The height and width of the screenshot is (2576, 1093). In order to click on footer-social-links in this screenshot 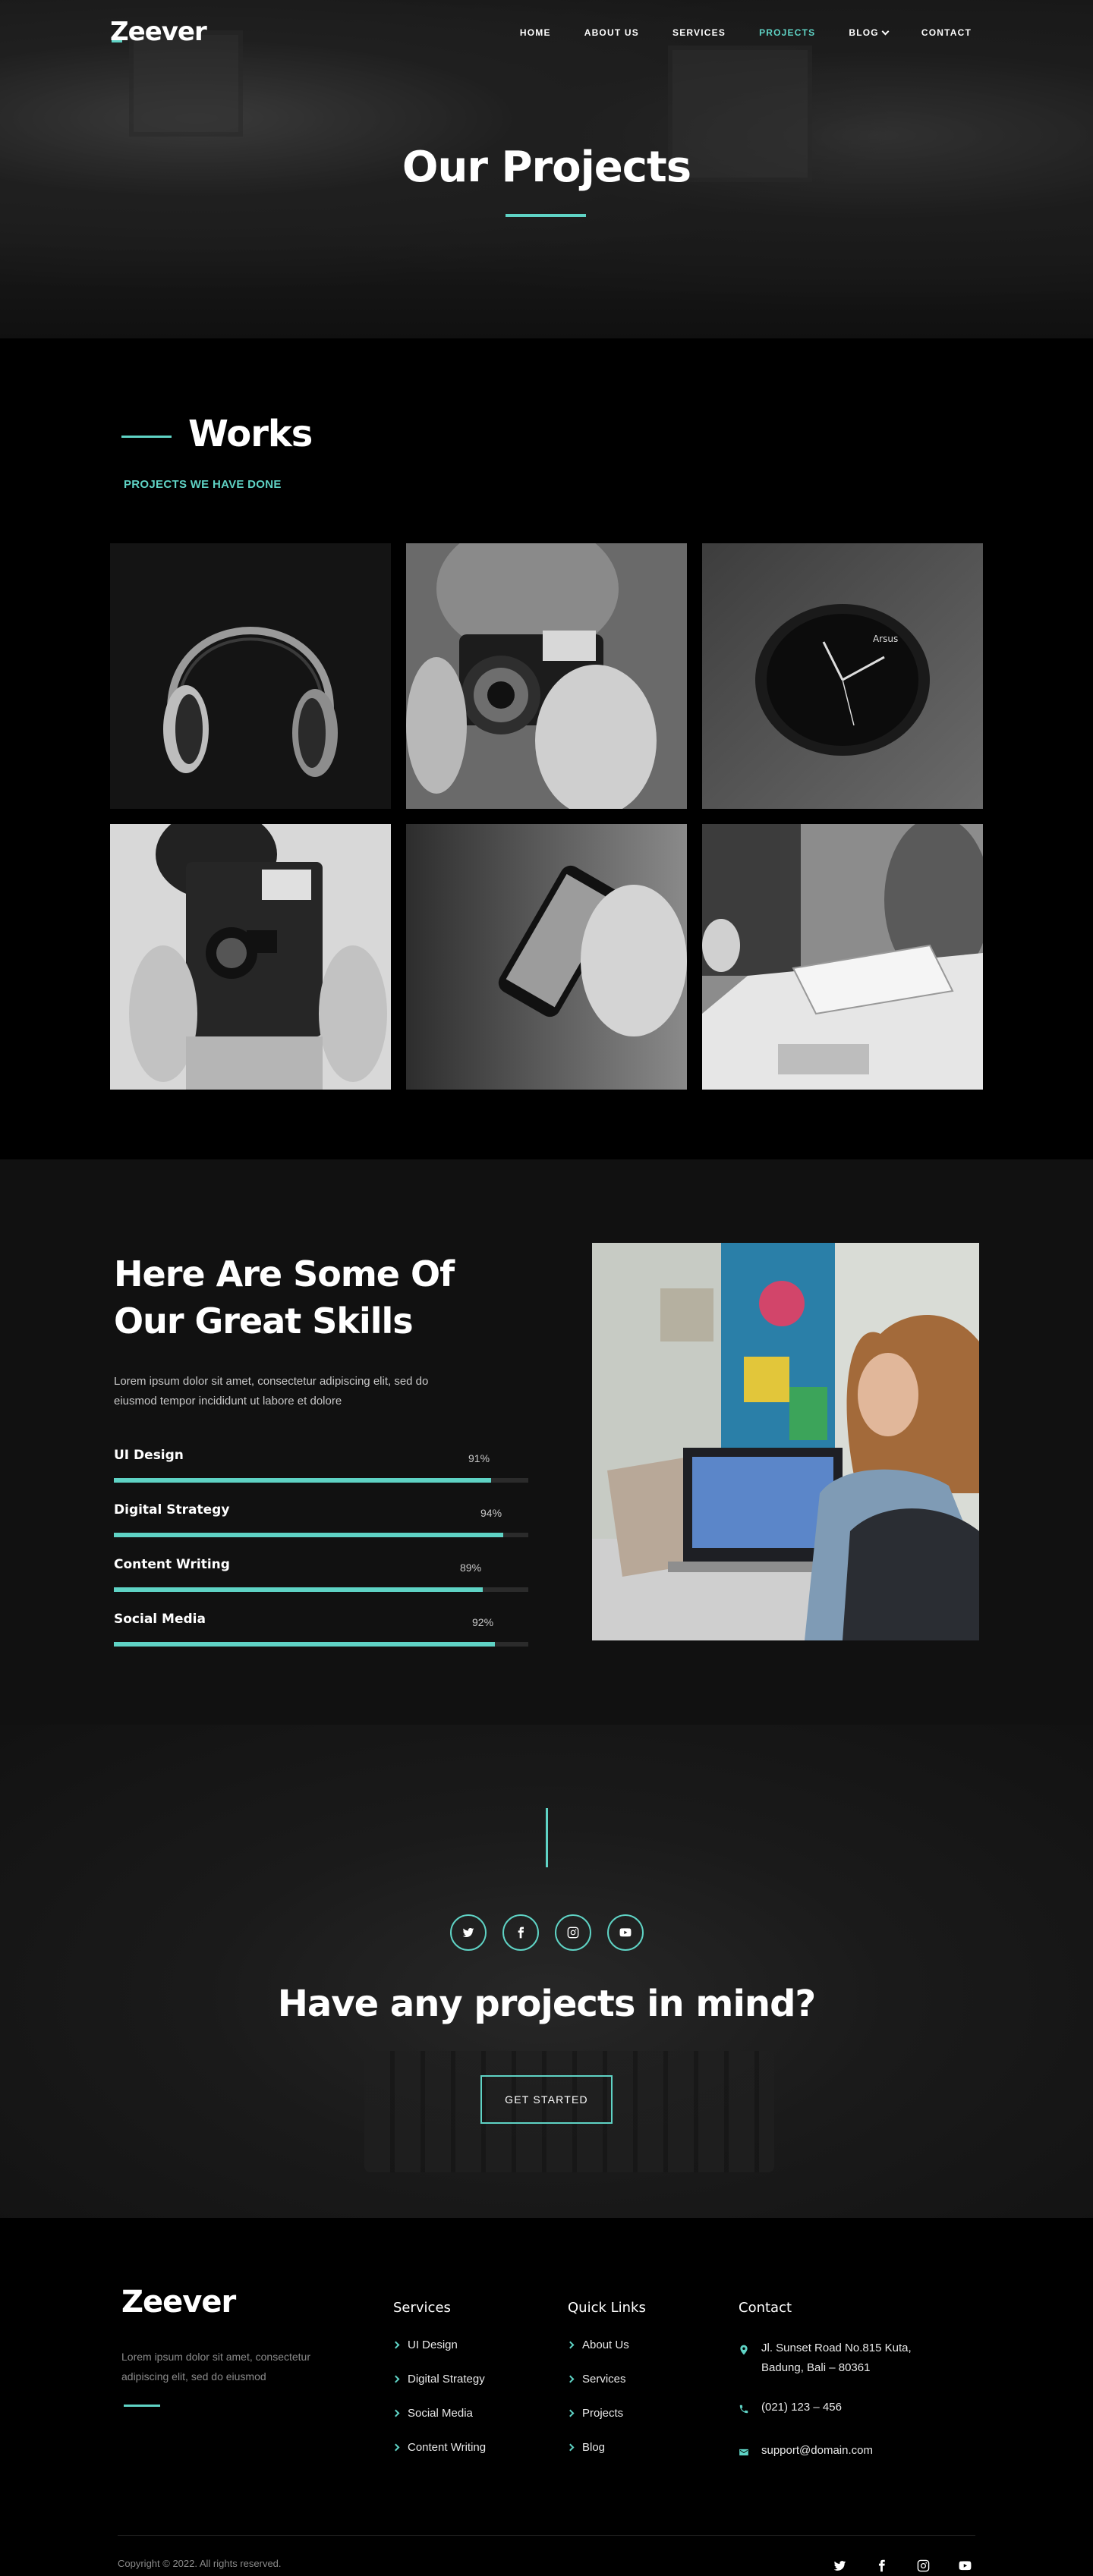, I will do `click(902, 2567)`.